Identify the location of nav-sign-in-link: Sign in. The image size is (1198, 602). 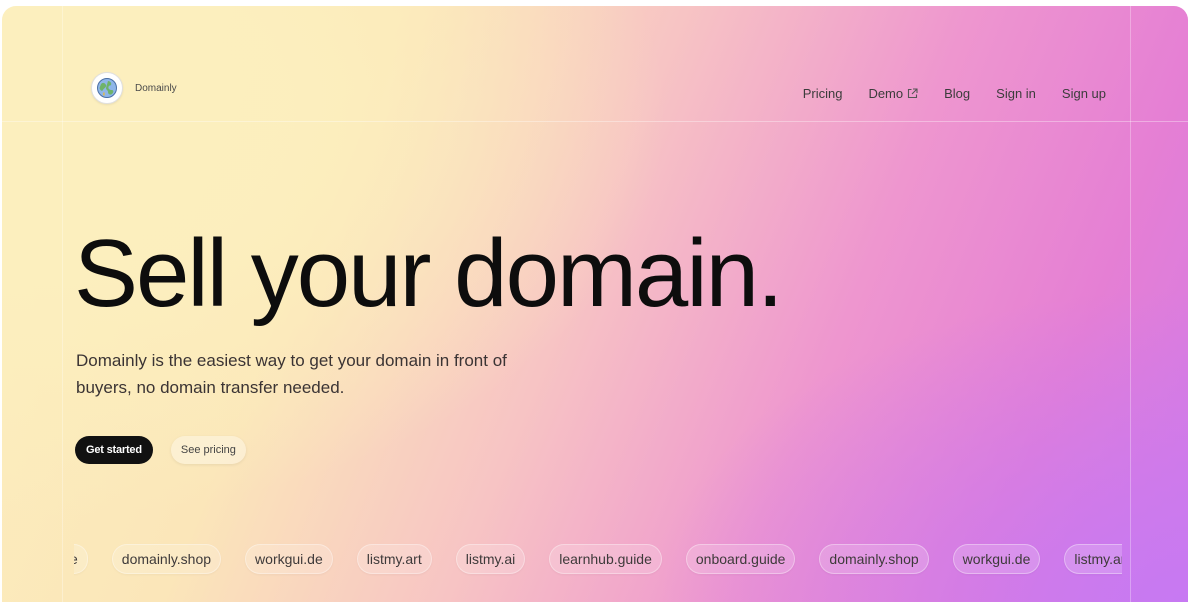
(1016, 93).